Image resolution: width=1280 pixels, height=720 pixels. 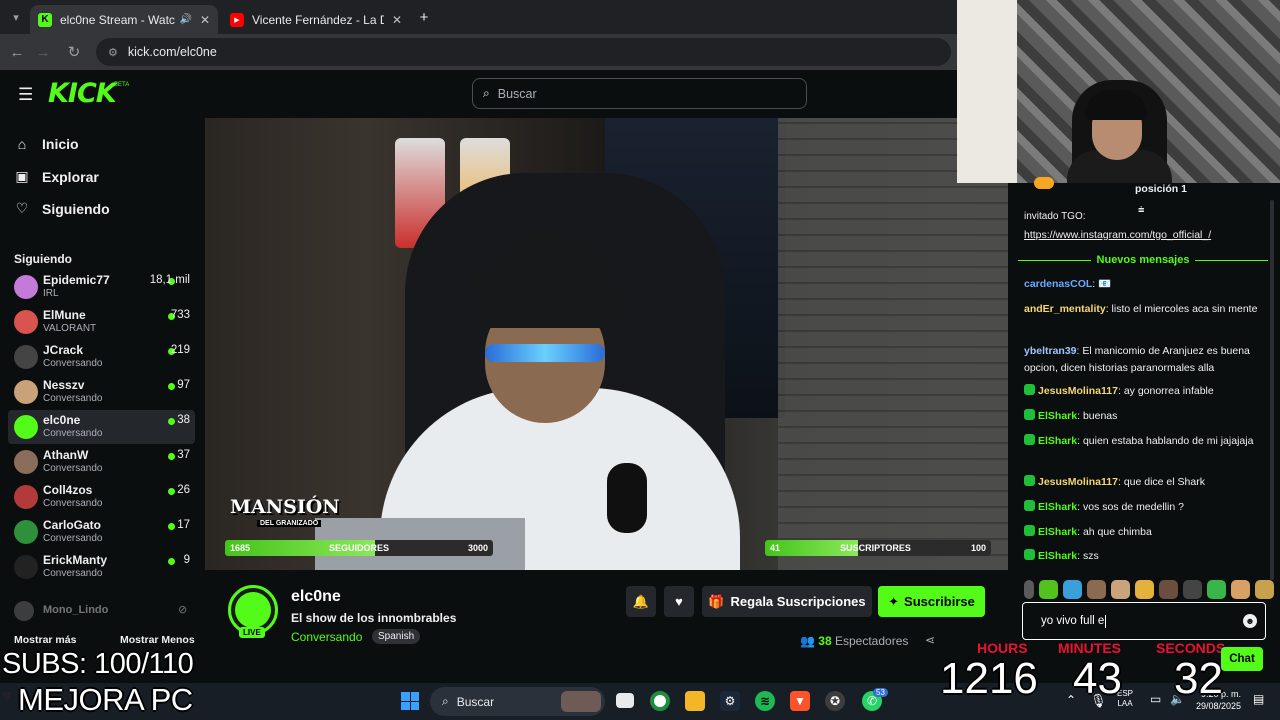 What do you see at coordinates (316, 597) in the screenshot?
I see `channel-name: elc0ne` at bounding box center [316, 597].